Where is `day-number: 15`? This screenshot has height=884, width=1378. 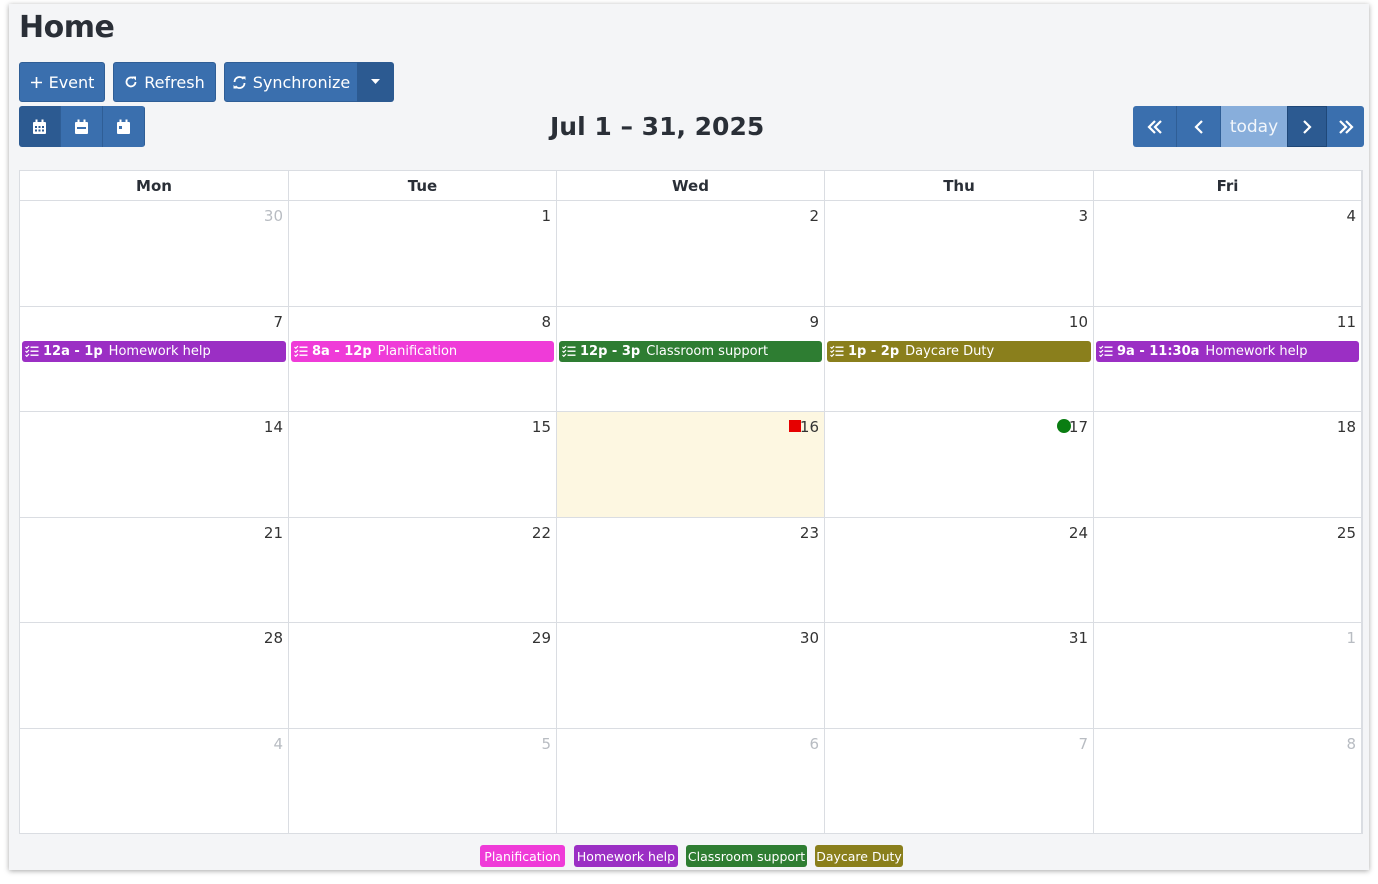 day-number: 15 is located at coordinates (541, 427).